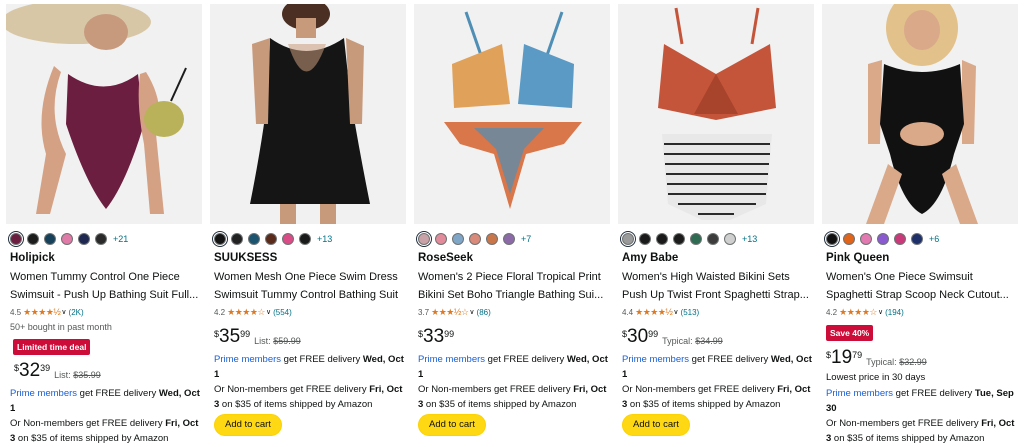  I want to click on more-colors-link: +7, so click(526, 239).